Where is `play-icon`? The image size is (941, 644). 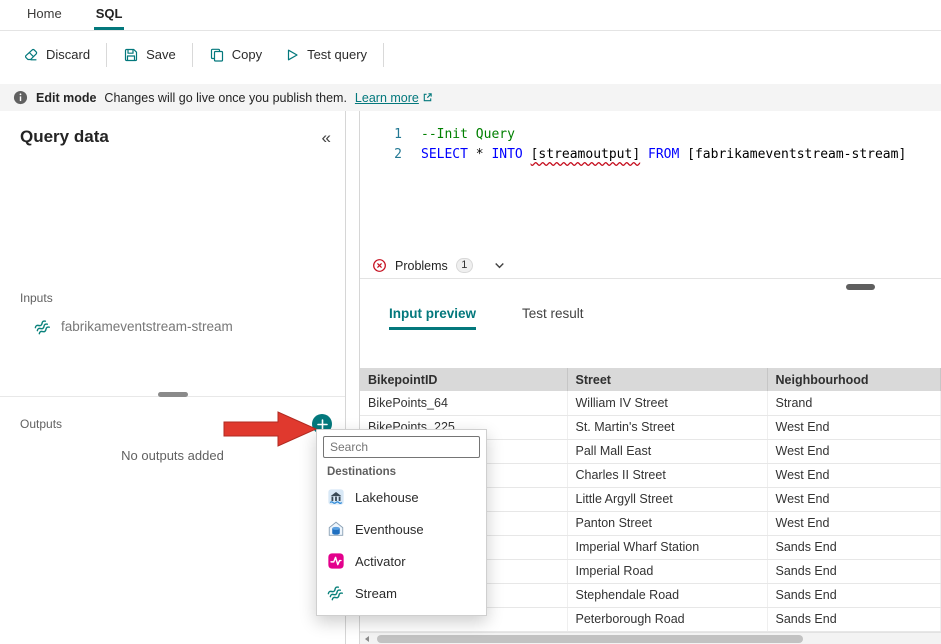 play-icon is located at coordinates (292, 55).